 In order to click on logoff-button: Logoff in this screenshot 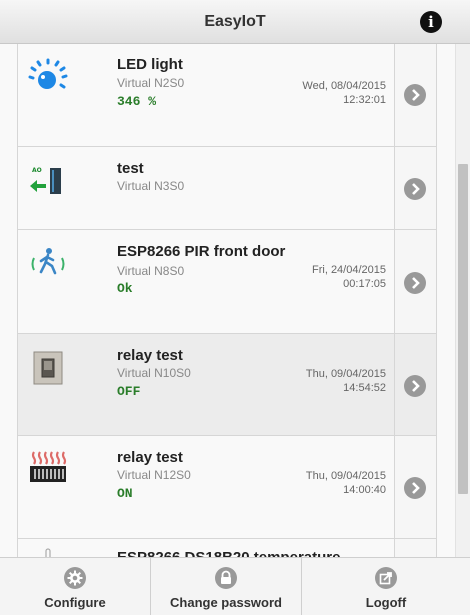, I will do `click(386, 586)`.